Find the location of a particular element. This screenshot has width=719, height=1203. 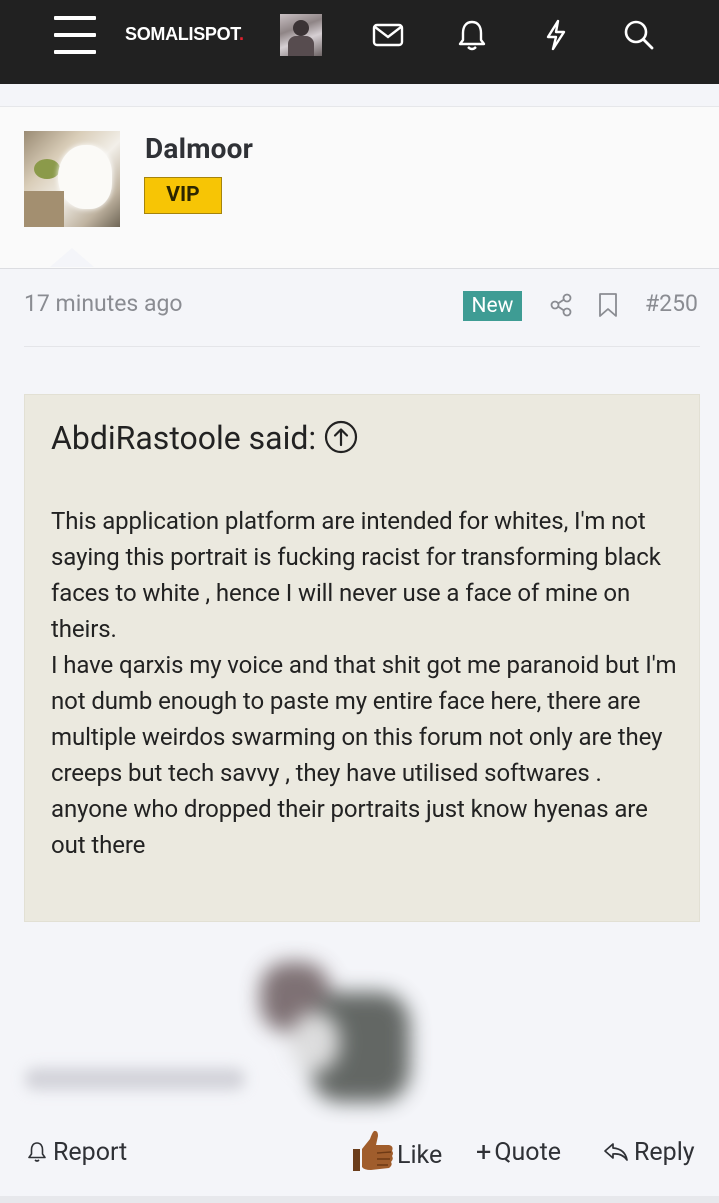

report-button: Report is located at coordinates (76, 1152).